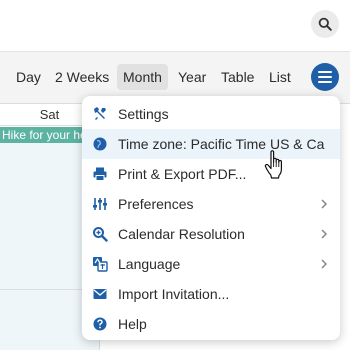 The image size is (350, 350). What do you see at coordinates (273, 164) in the screenshot?
I see `hand-pointer-cursor-icon` at bounding box center [273, 164].